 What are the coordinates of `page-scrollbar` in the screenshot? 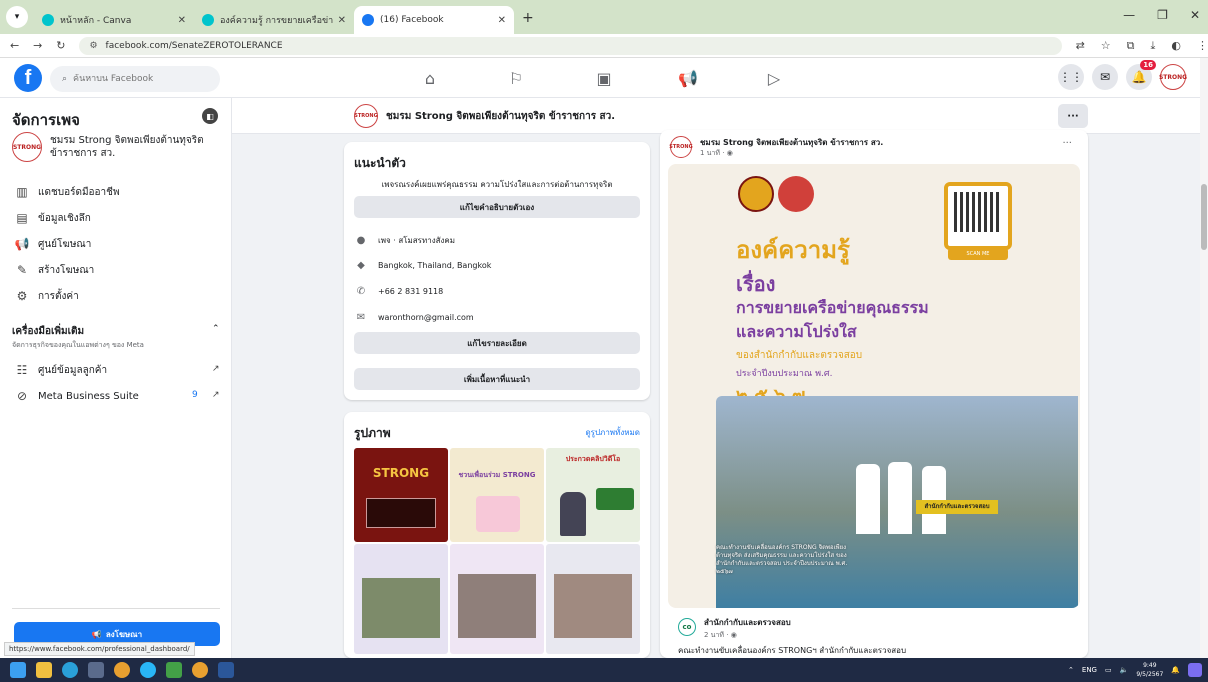 It's located at (1204, 358).